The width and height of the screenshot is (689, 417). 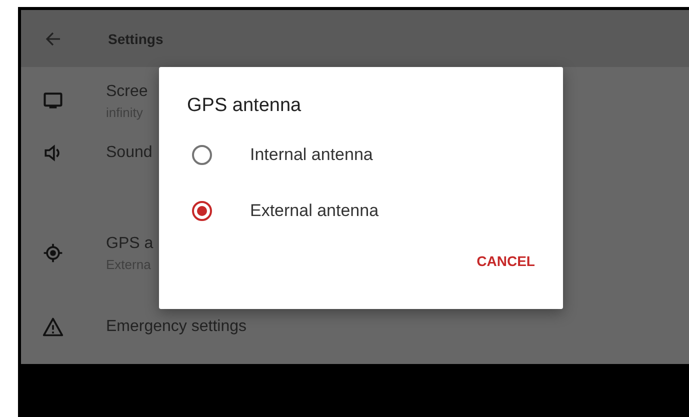 I want to click on warning-icon, so click(x=53, y=327).